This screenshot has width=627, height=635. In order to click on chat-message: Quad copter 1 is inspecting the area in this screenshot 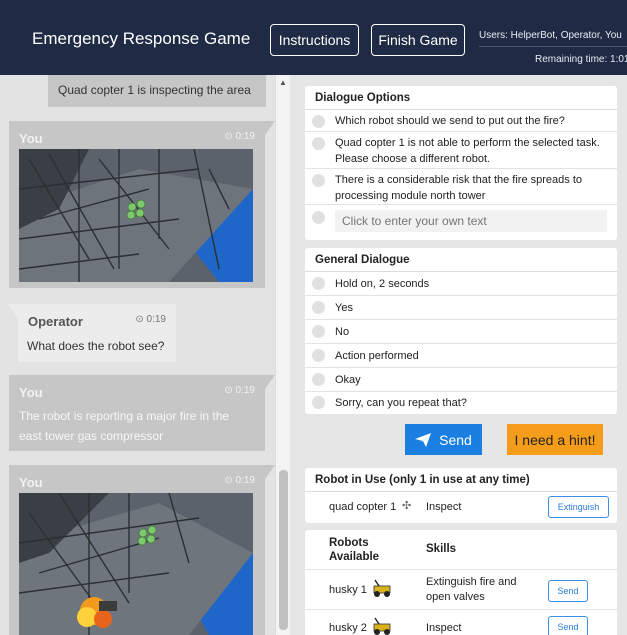, I will do `click(157, 91)`.